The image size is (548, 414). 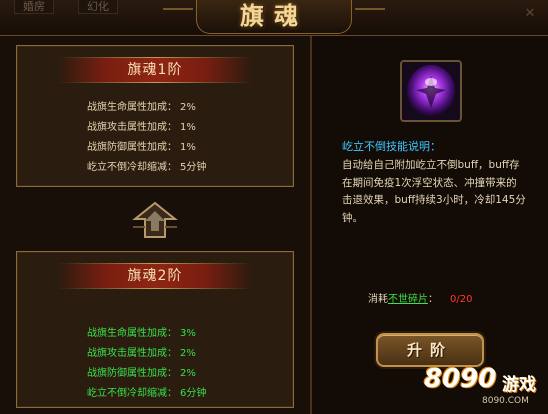 I want to click on up-arrow-emblem-icon, so click(x=155, y=219).